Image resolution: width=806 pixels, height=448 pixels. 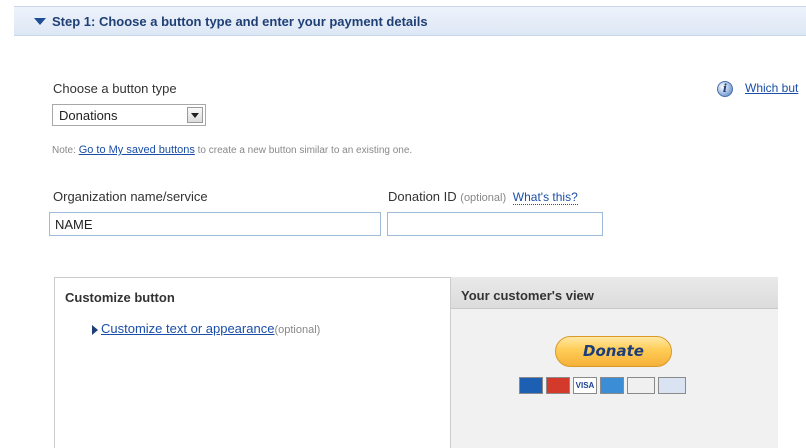 I want to click on button-type-label: Choose a button type, so click(x=115, y=88).